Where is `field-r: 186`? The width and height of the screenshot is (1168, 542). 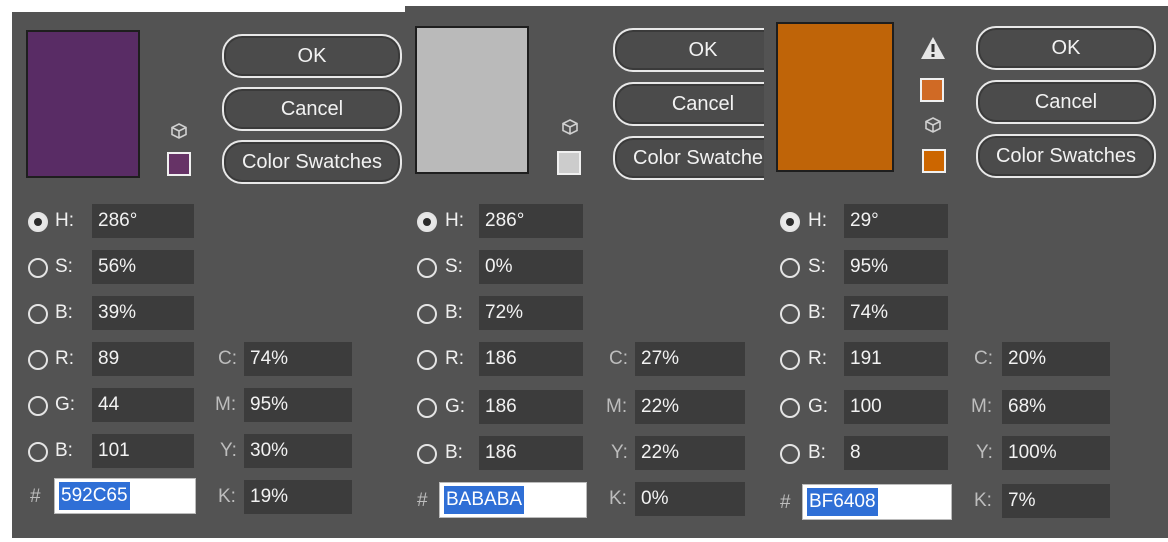
field-r: 186 is located at coordinates (531, 359).